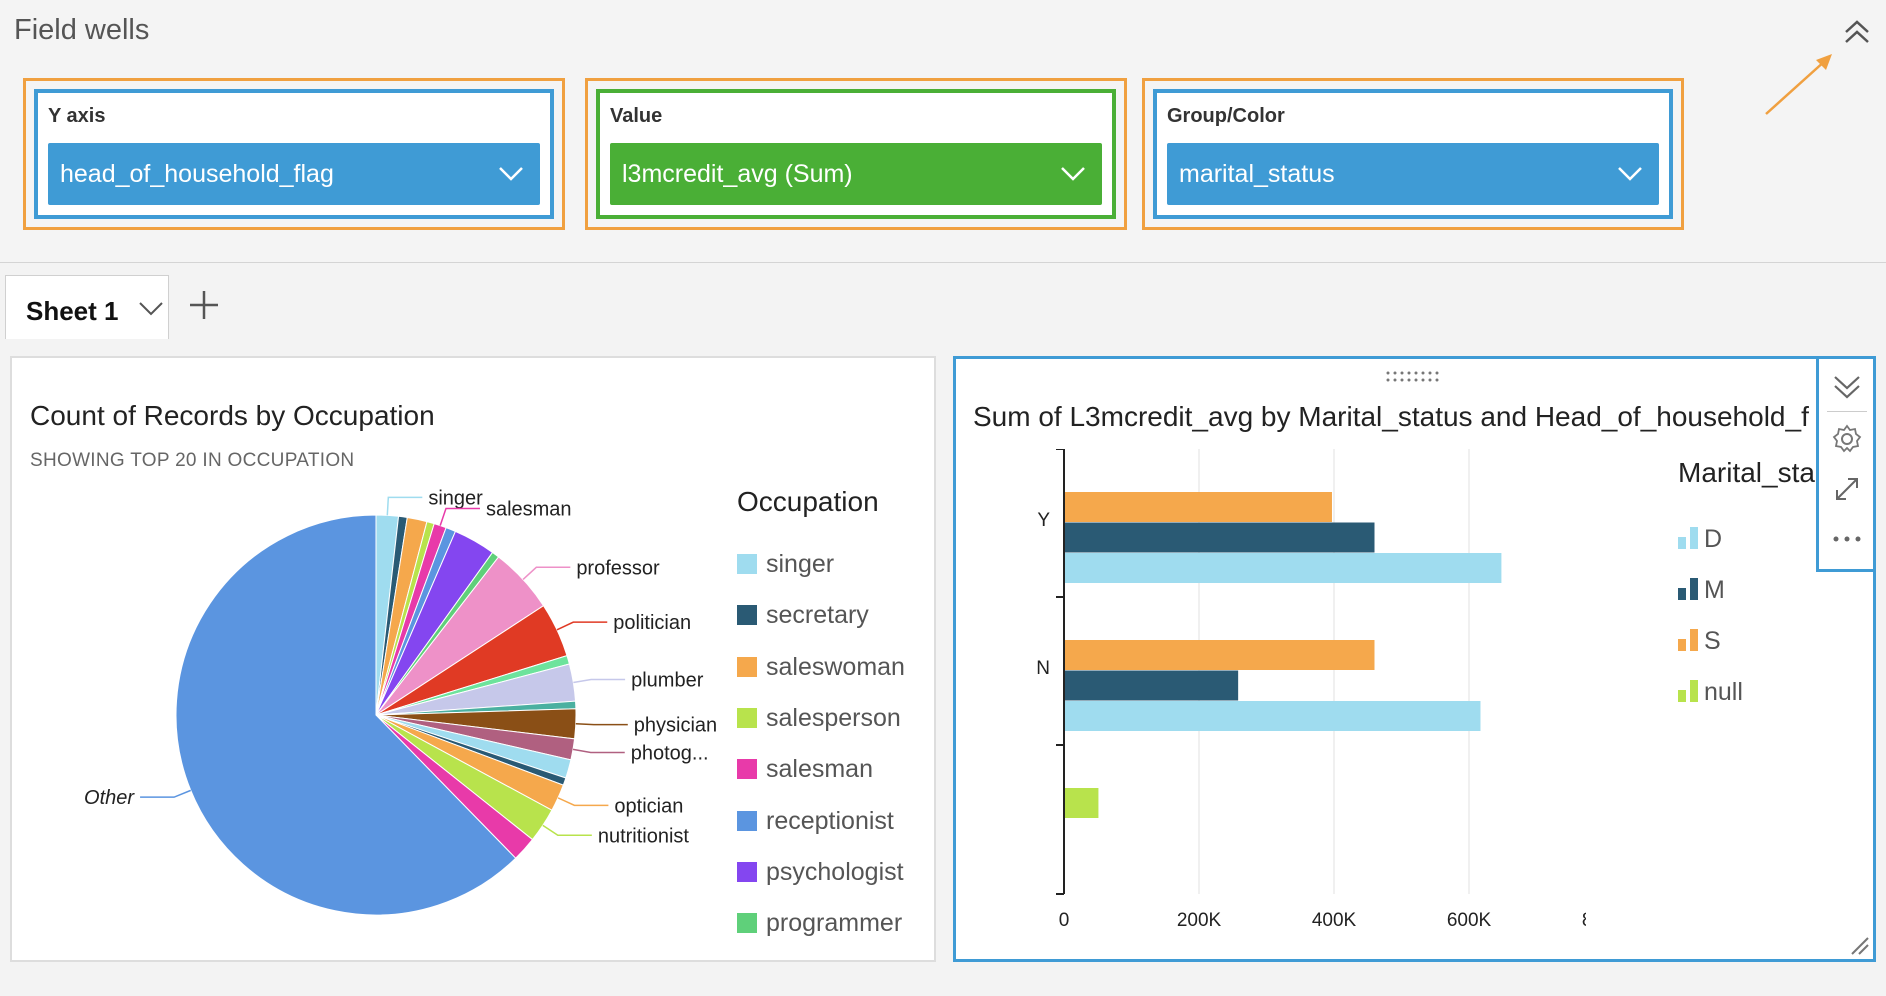  What do you see at coordinates (1064, 919) in the screenshot?
I see `x-tick-label: 0` at bounding box center [1064, 919].